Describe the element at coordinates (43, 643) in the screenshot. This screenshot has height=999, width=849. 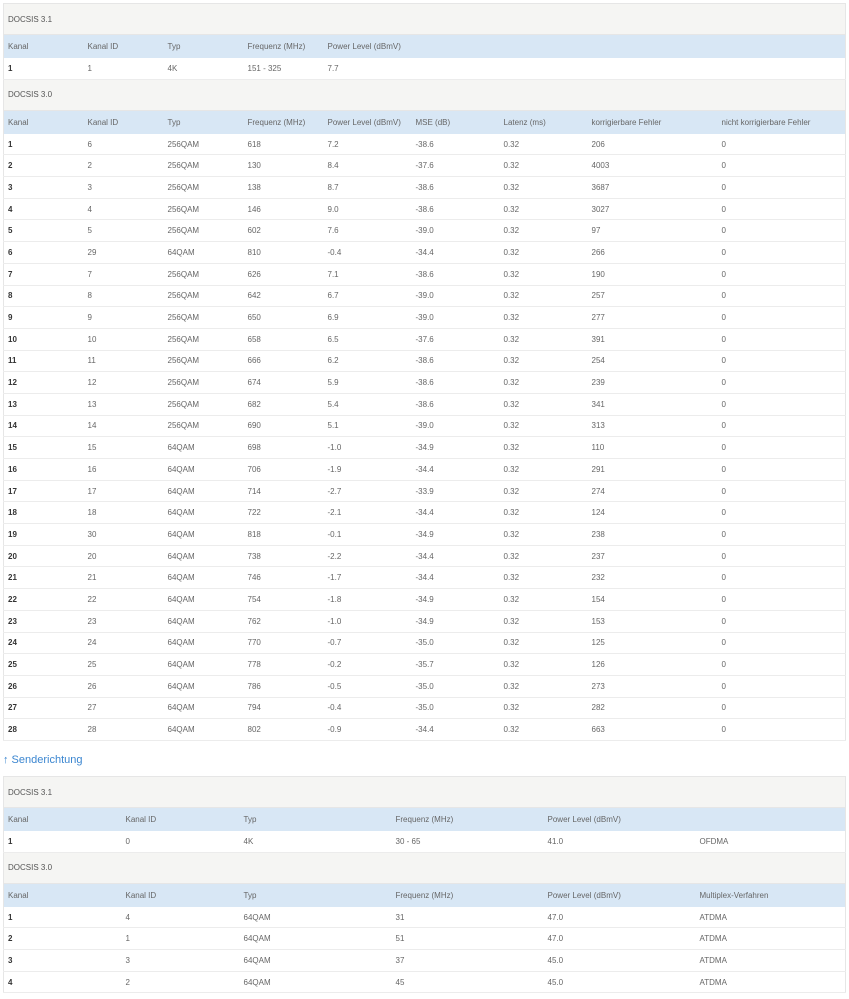
I see `table-cell: 24` at that location.